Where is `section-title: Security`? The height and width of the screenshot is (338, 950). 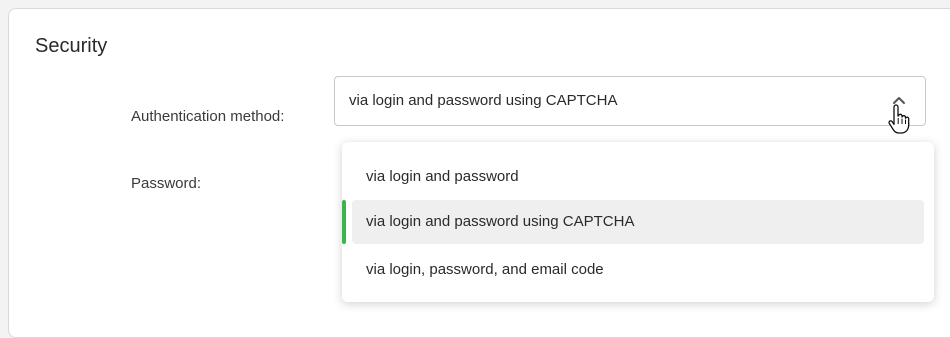 section-title: Security is located at coordinates (71, 46).